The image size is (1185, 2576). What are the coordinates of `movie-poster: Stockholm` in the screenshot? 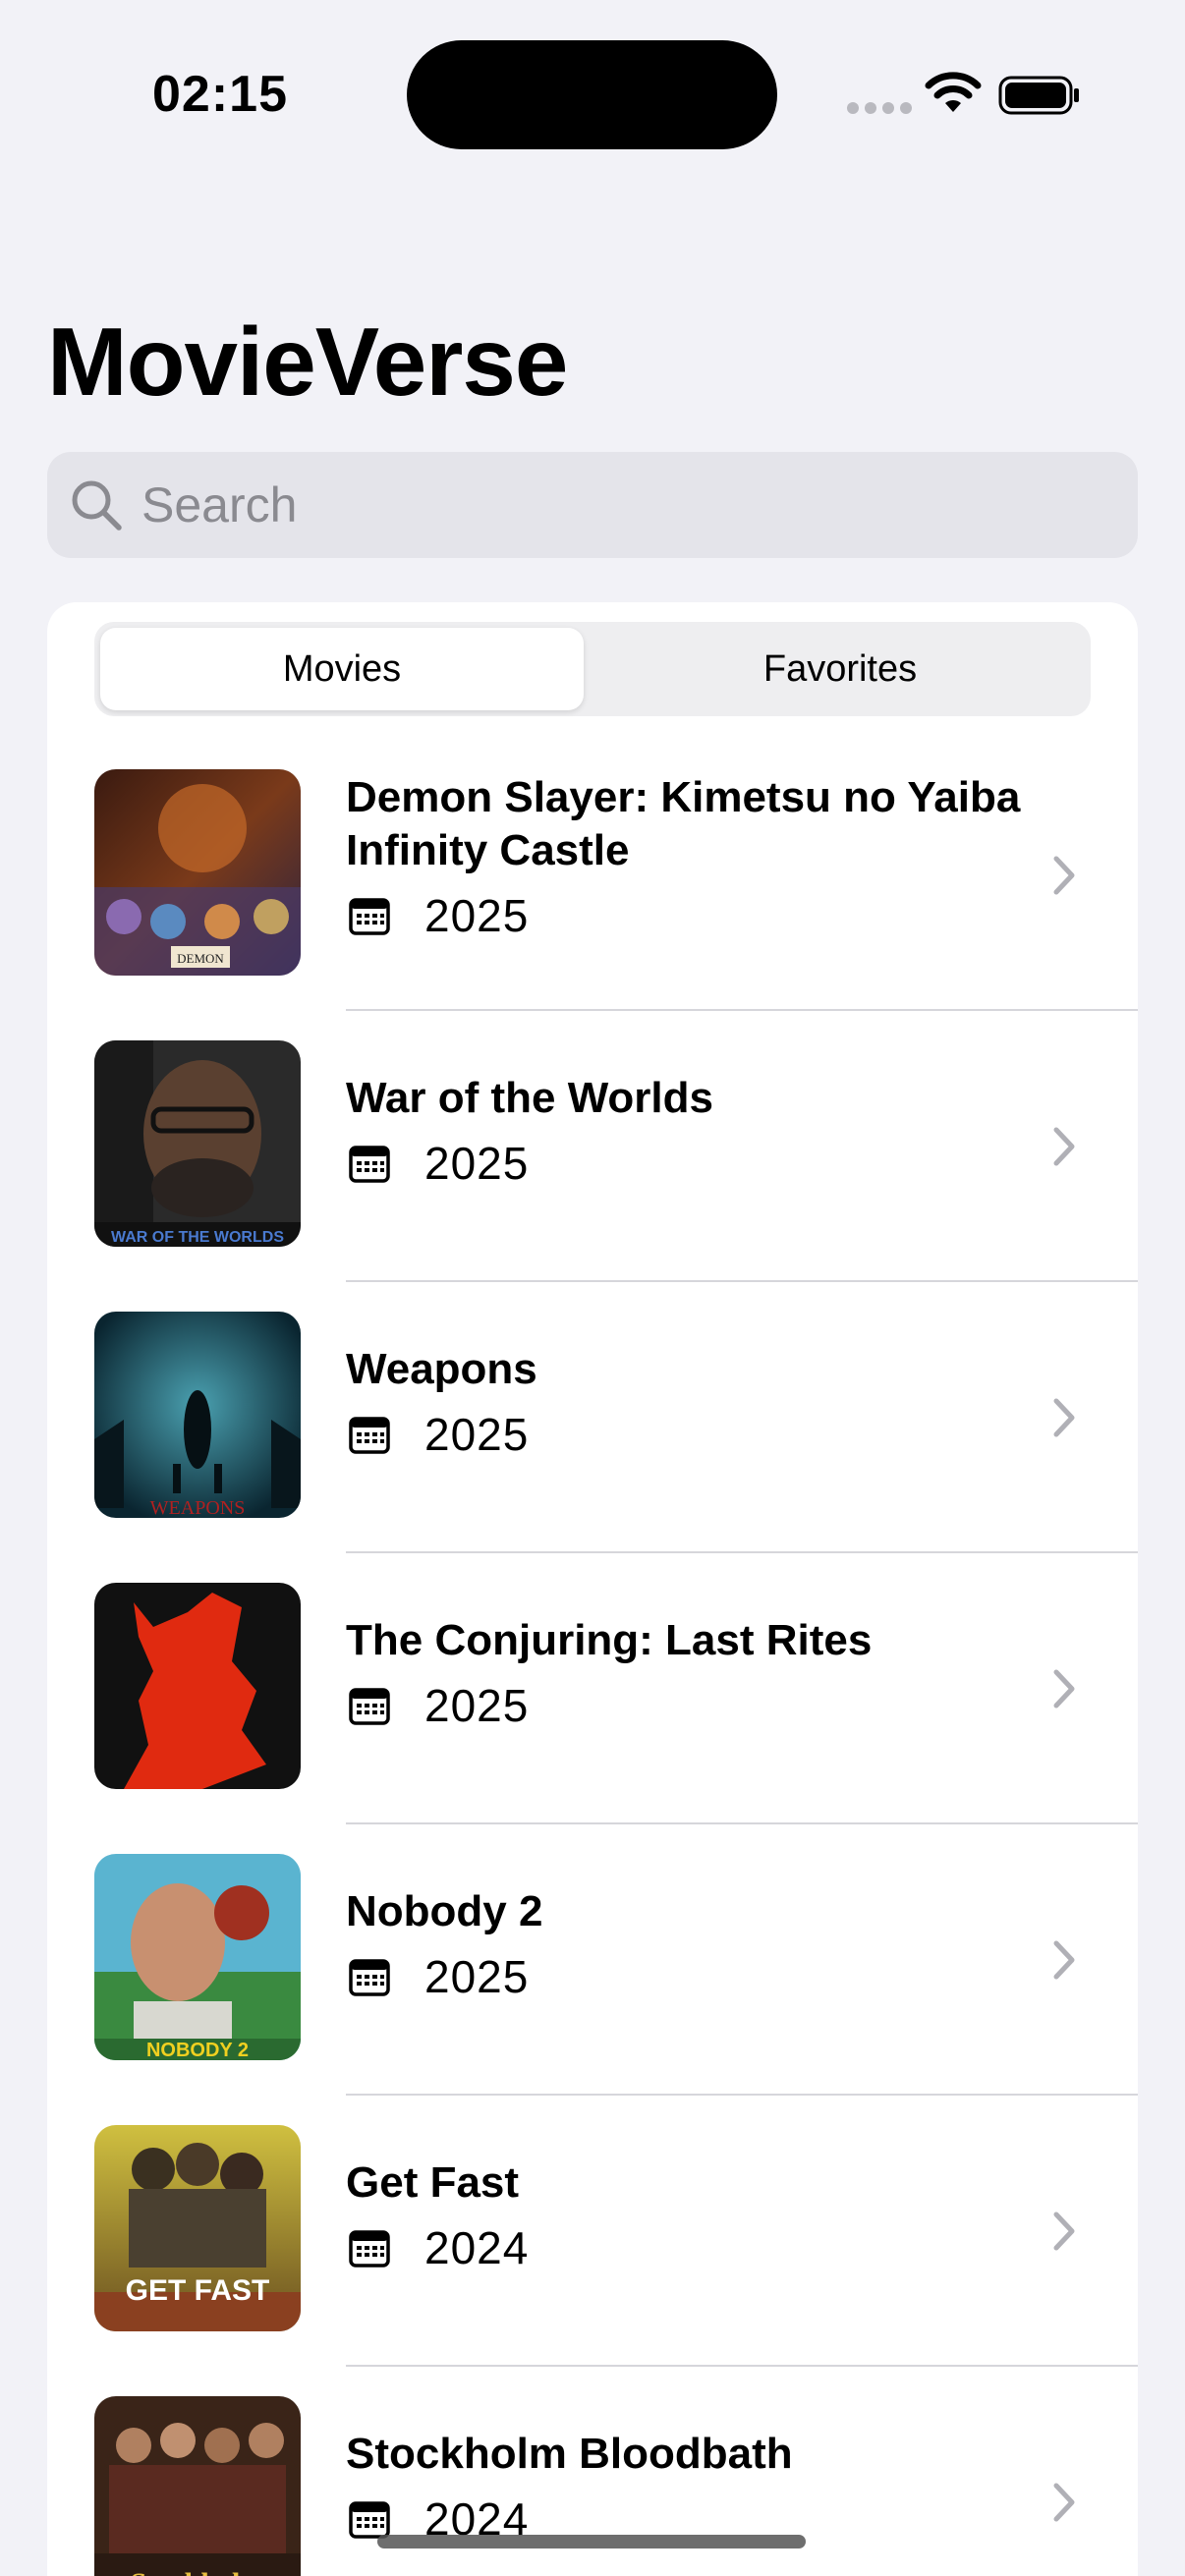 It's located at (198, 2486).